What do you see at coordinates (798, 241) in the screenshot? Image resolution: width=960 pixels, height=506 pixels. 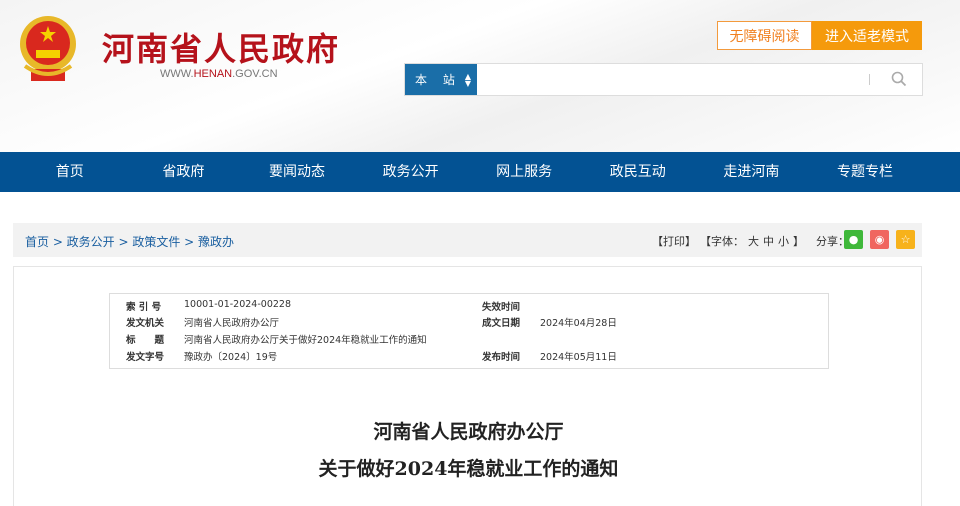 I see `bracket: 】` at bounding box center [798, 241].